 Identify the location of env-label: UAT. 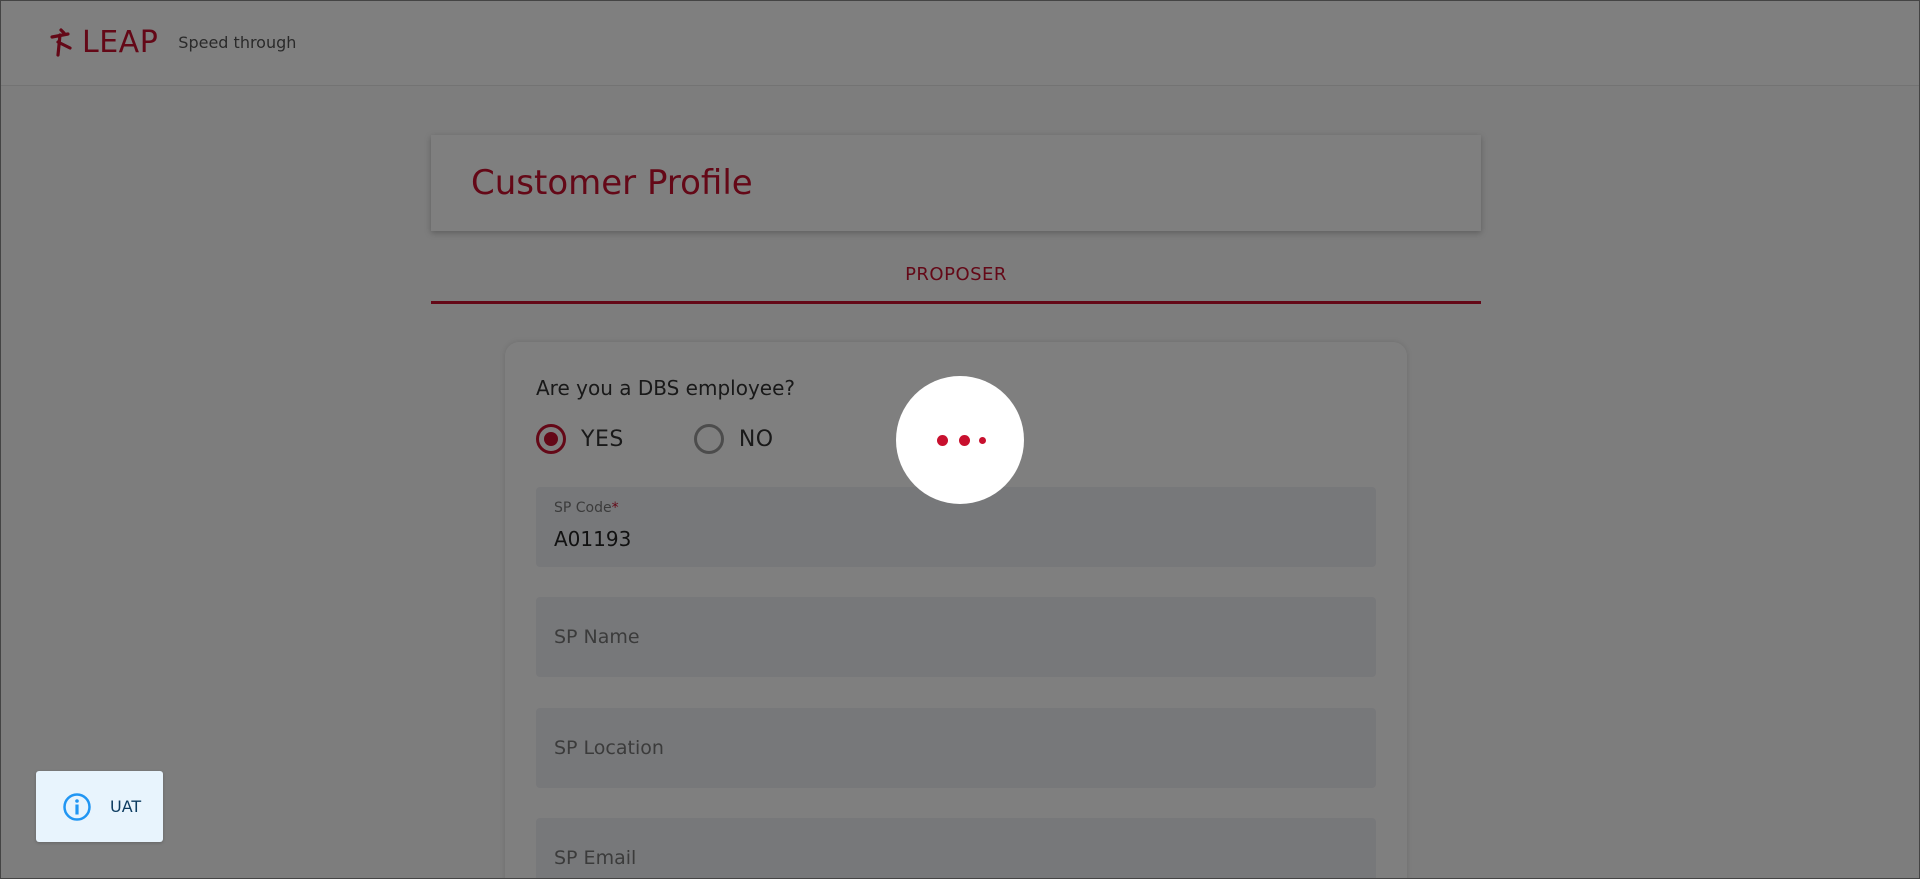
(126, 806).